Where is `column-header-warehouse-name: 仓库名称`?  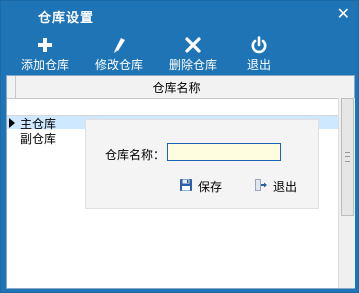 column-header-warehouse-name: 仓库名称 is located at coordinates (176, 87).